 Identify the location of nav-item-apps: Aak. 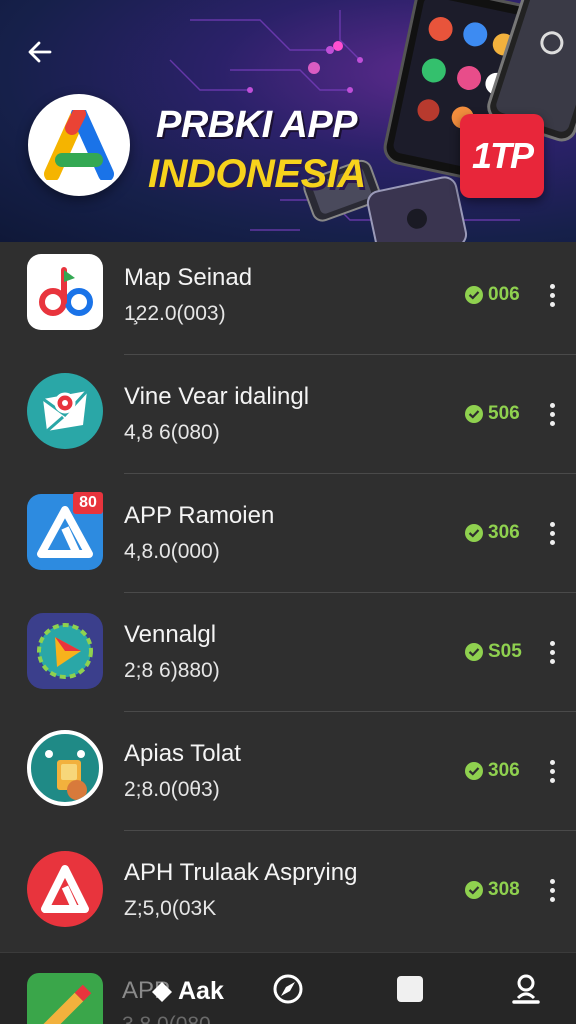
(187, 991).